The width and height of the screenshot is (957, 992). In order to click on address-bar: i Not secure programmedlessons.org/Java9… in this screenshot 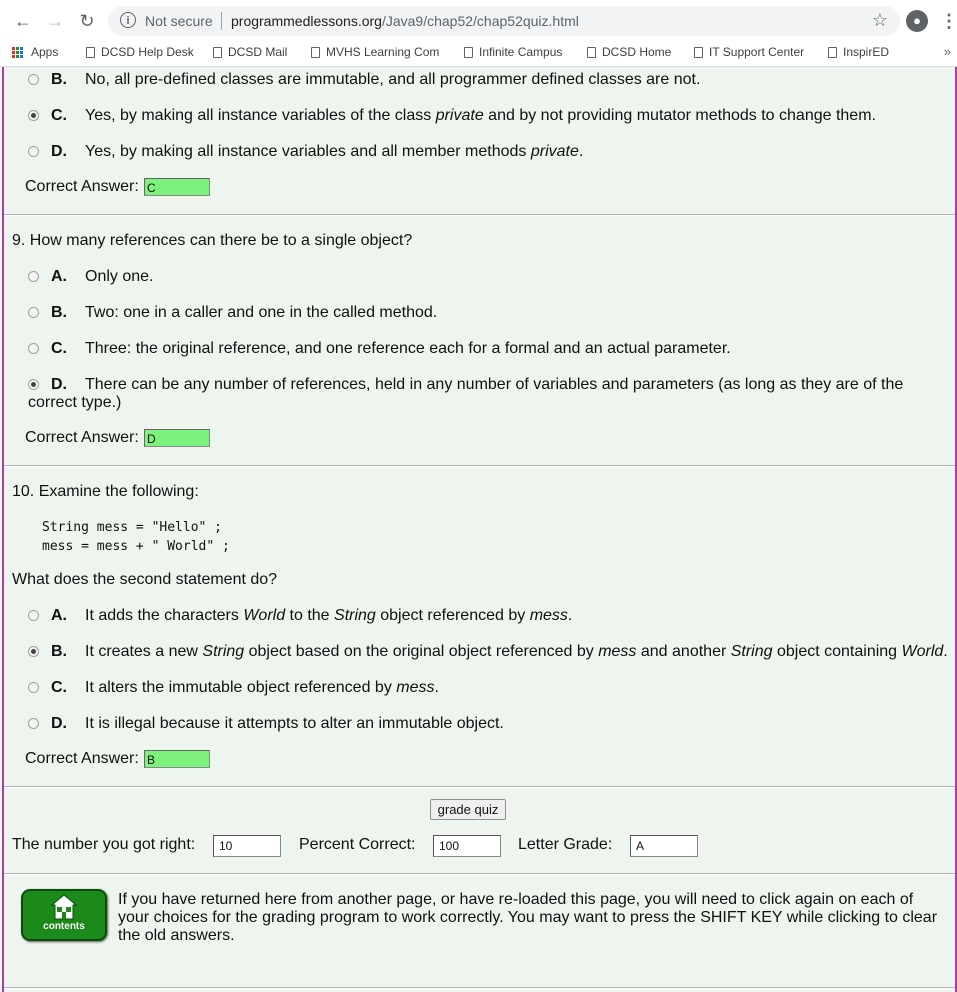, I will do `click(504, 21)`.